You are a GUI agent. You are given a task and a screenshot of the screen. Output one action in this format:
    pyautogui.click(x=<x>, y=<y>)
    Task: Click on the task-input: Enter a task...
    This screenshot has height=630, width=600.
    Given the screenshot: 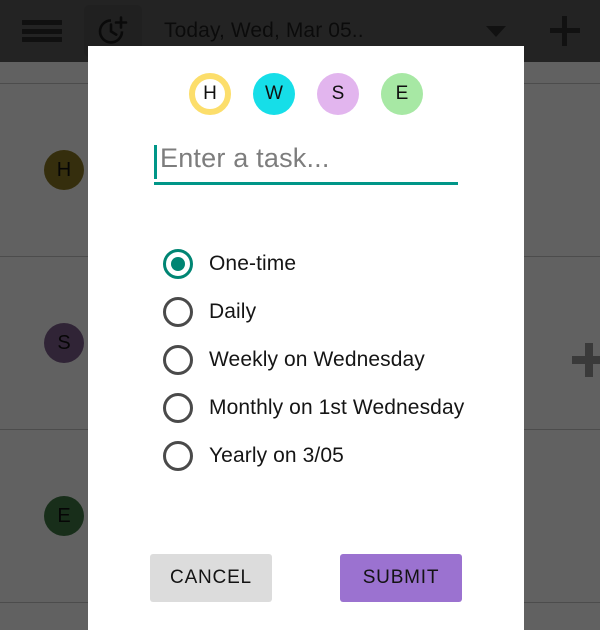 What is the action you would take?
    pyautogui.click(x=306, y=163)
    